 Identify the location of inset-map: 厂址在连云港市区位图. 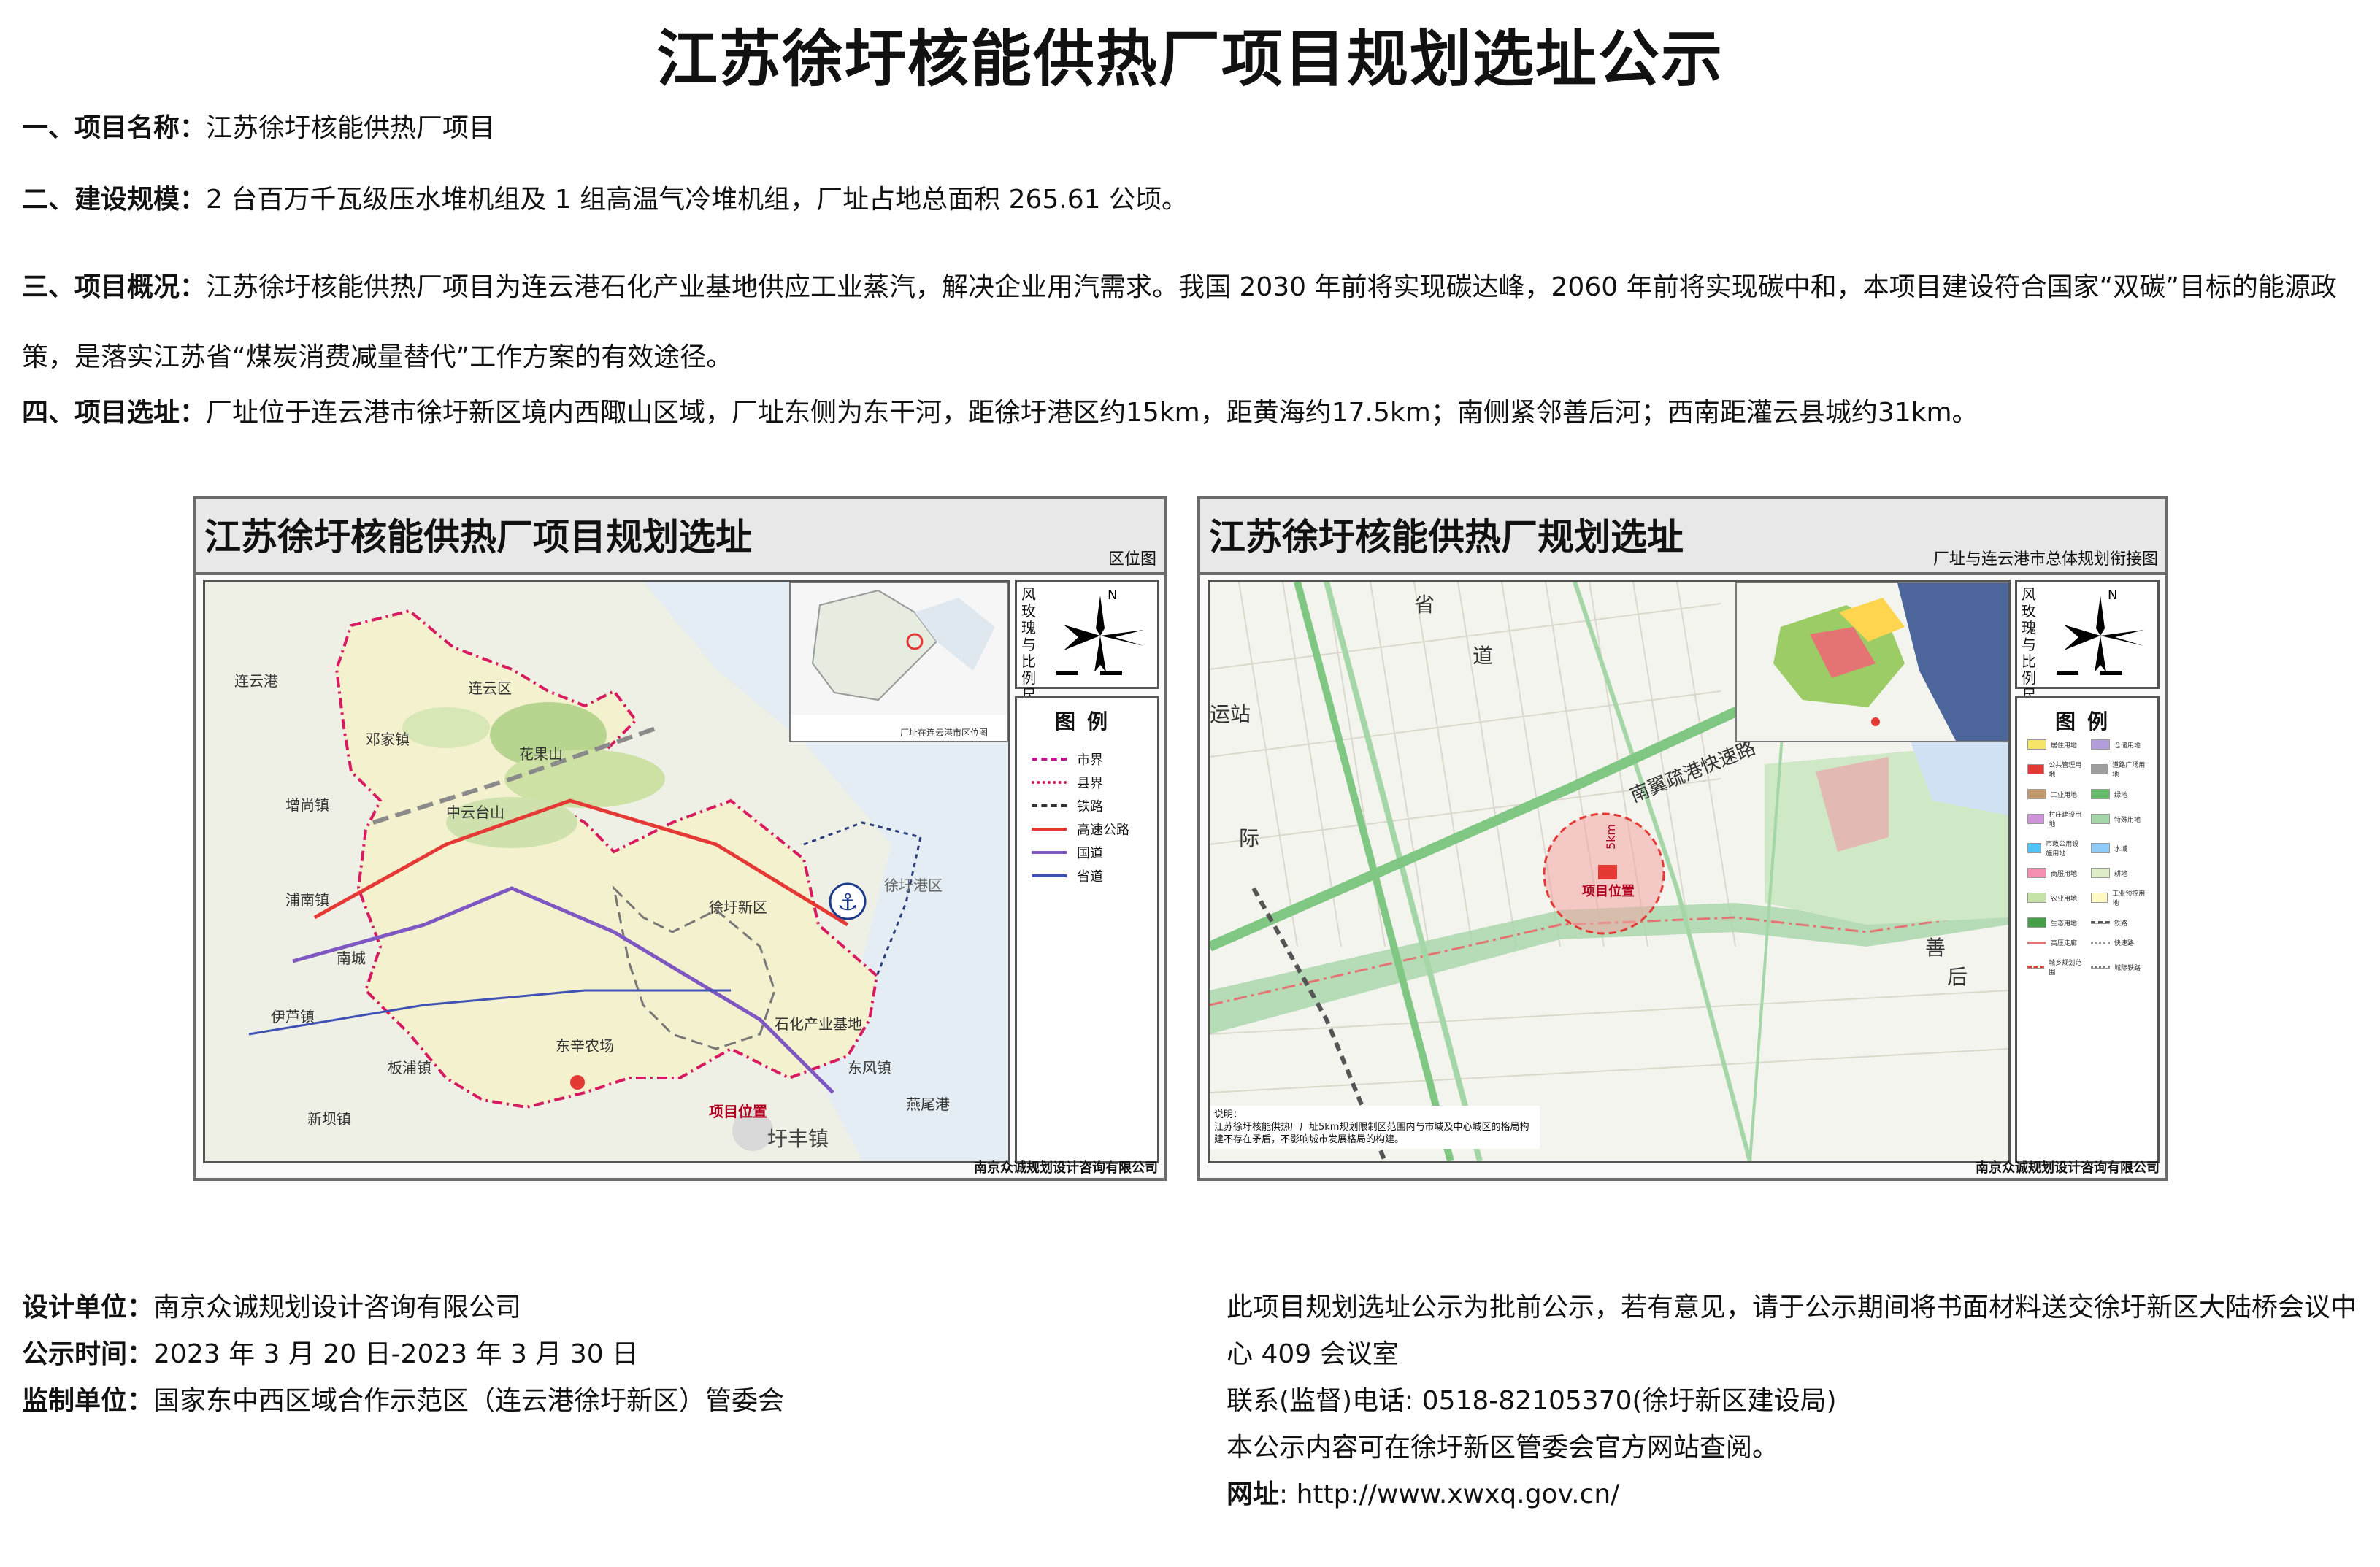
(898, 662).